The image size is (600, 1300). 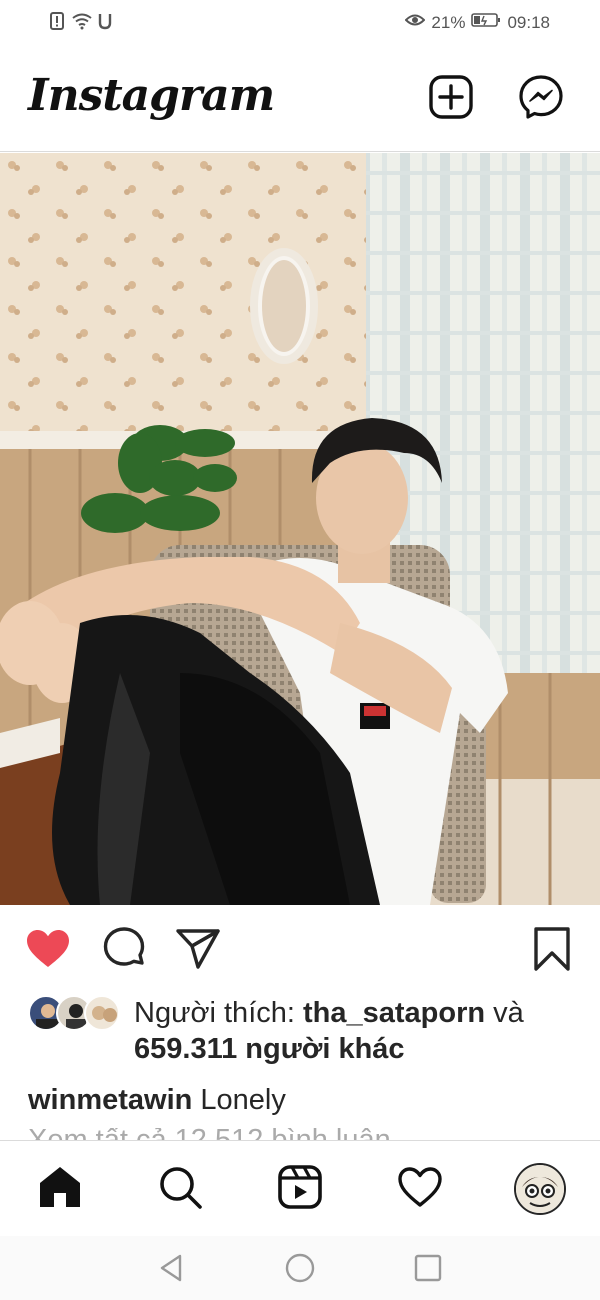 I want to click on view-comments-link: Xem tất cả 12.512 bình luận, so click(x=209, y=1134).